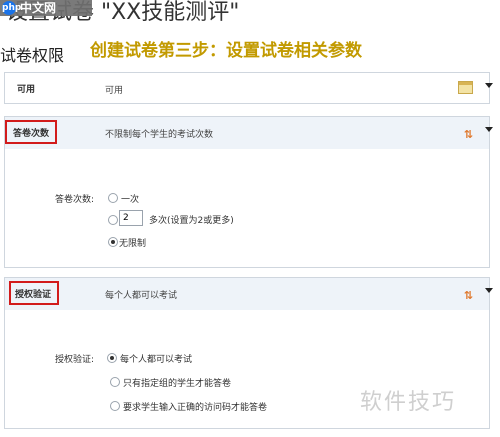 The width and height of the screenshot is (500, 437). Describe the element at coordinates (32, 55) in the screenshot. I see `section-title: 试卷权限` at that location.